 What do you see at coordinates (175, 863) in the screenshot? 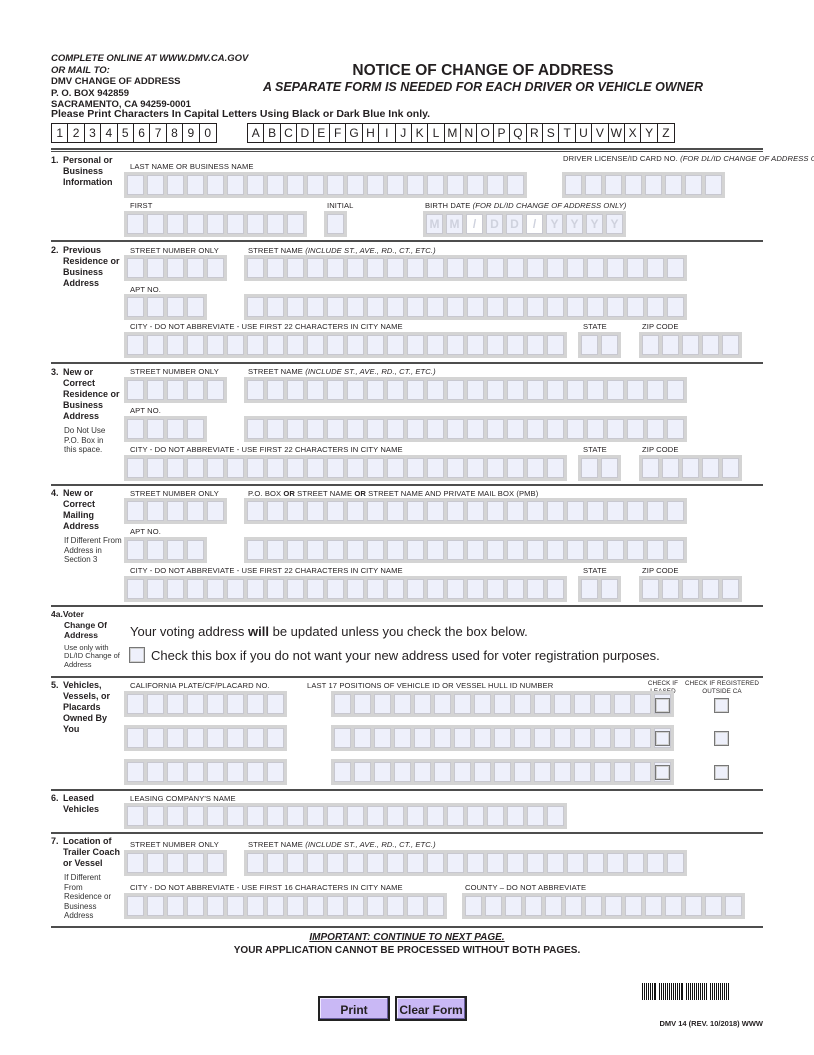
I see `street-number-input` at bounding box center [175, 863].